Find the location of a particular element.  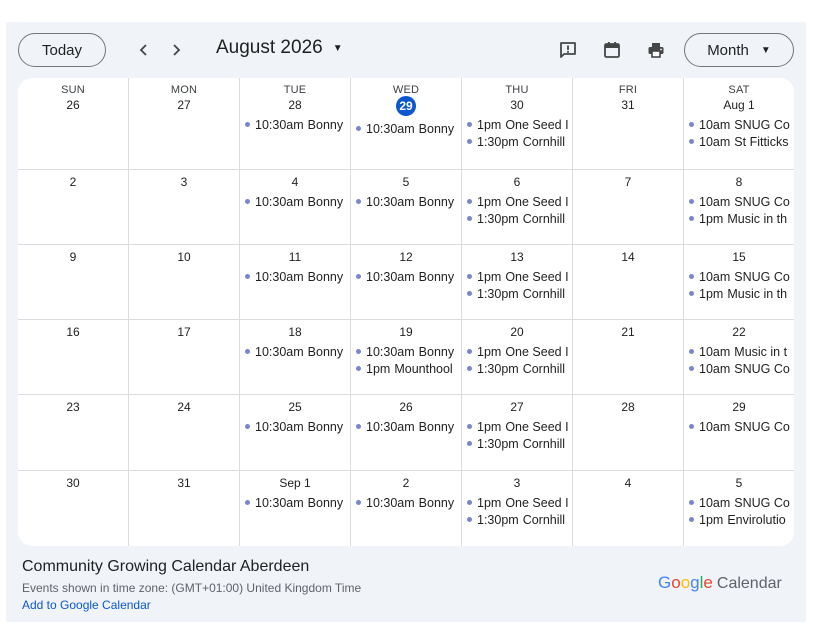

day-cell: 15 10am SNUG Co 1pm Music in th is located at coordinates (739, 282).